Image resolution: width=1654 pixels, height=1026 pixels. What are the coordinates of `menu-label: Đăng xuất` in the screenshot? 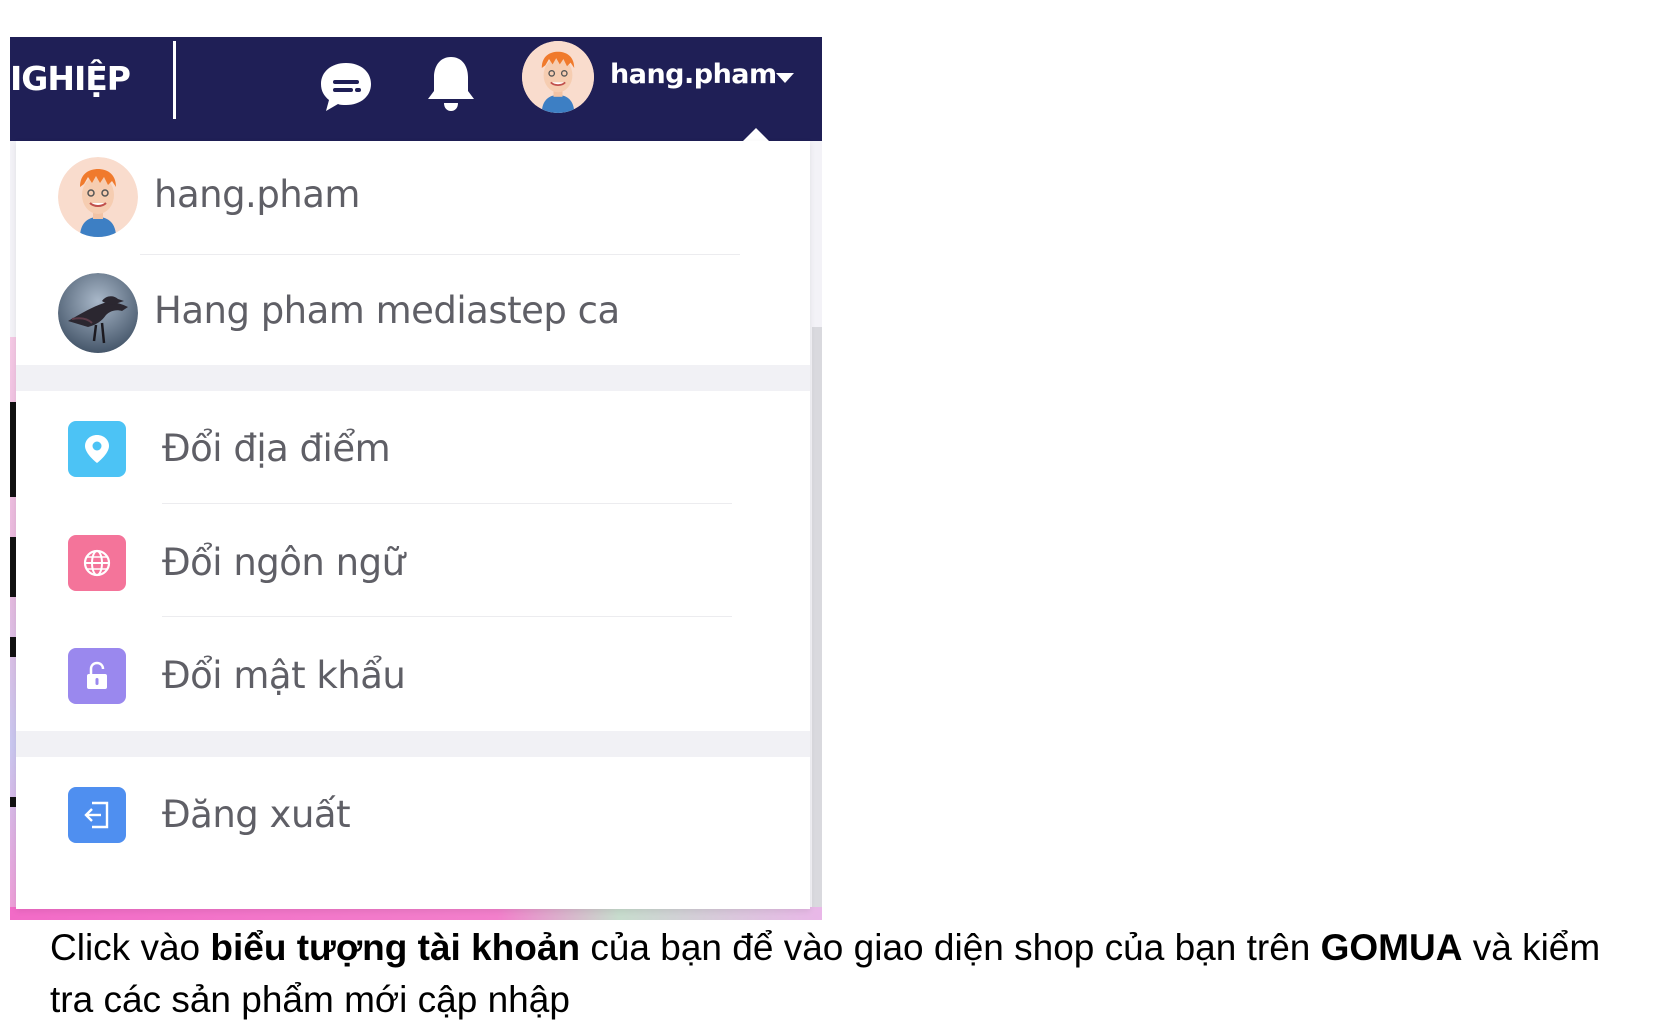 It's located at (256, 814).